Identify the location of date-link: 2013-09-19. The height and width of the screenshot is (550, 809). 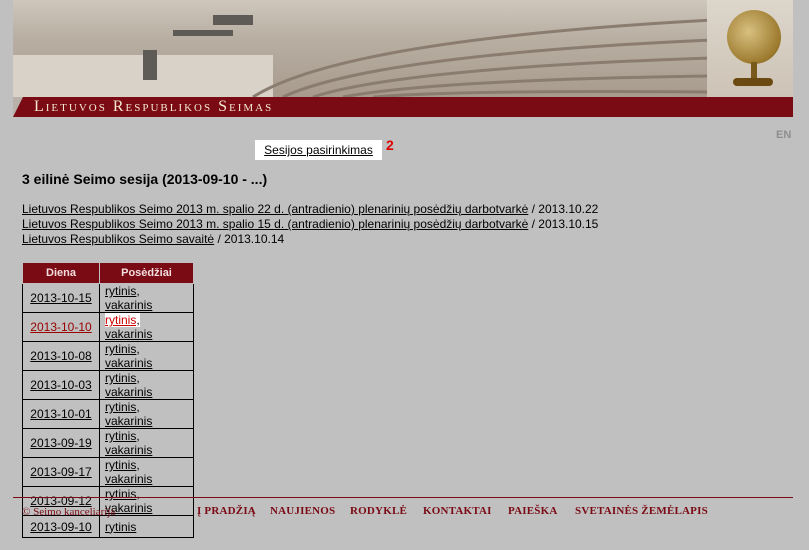
(60, 443).